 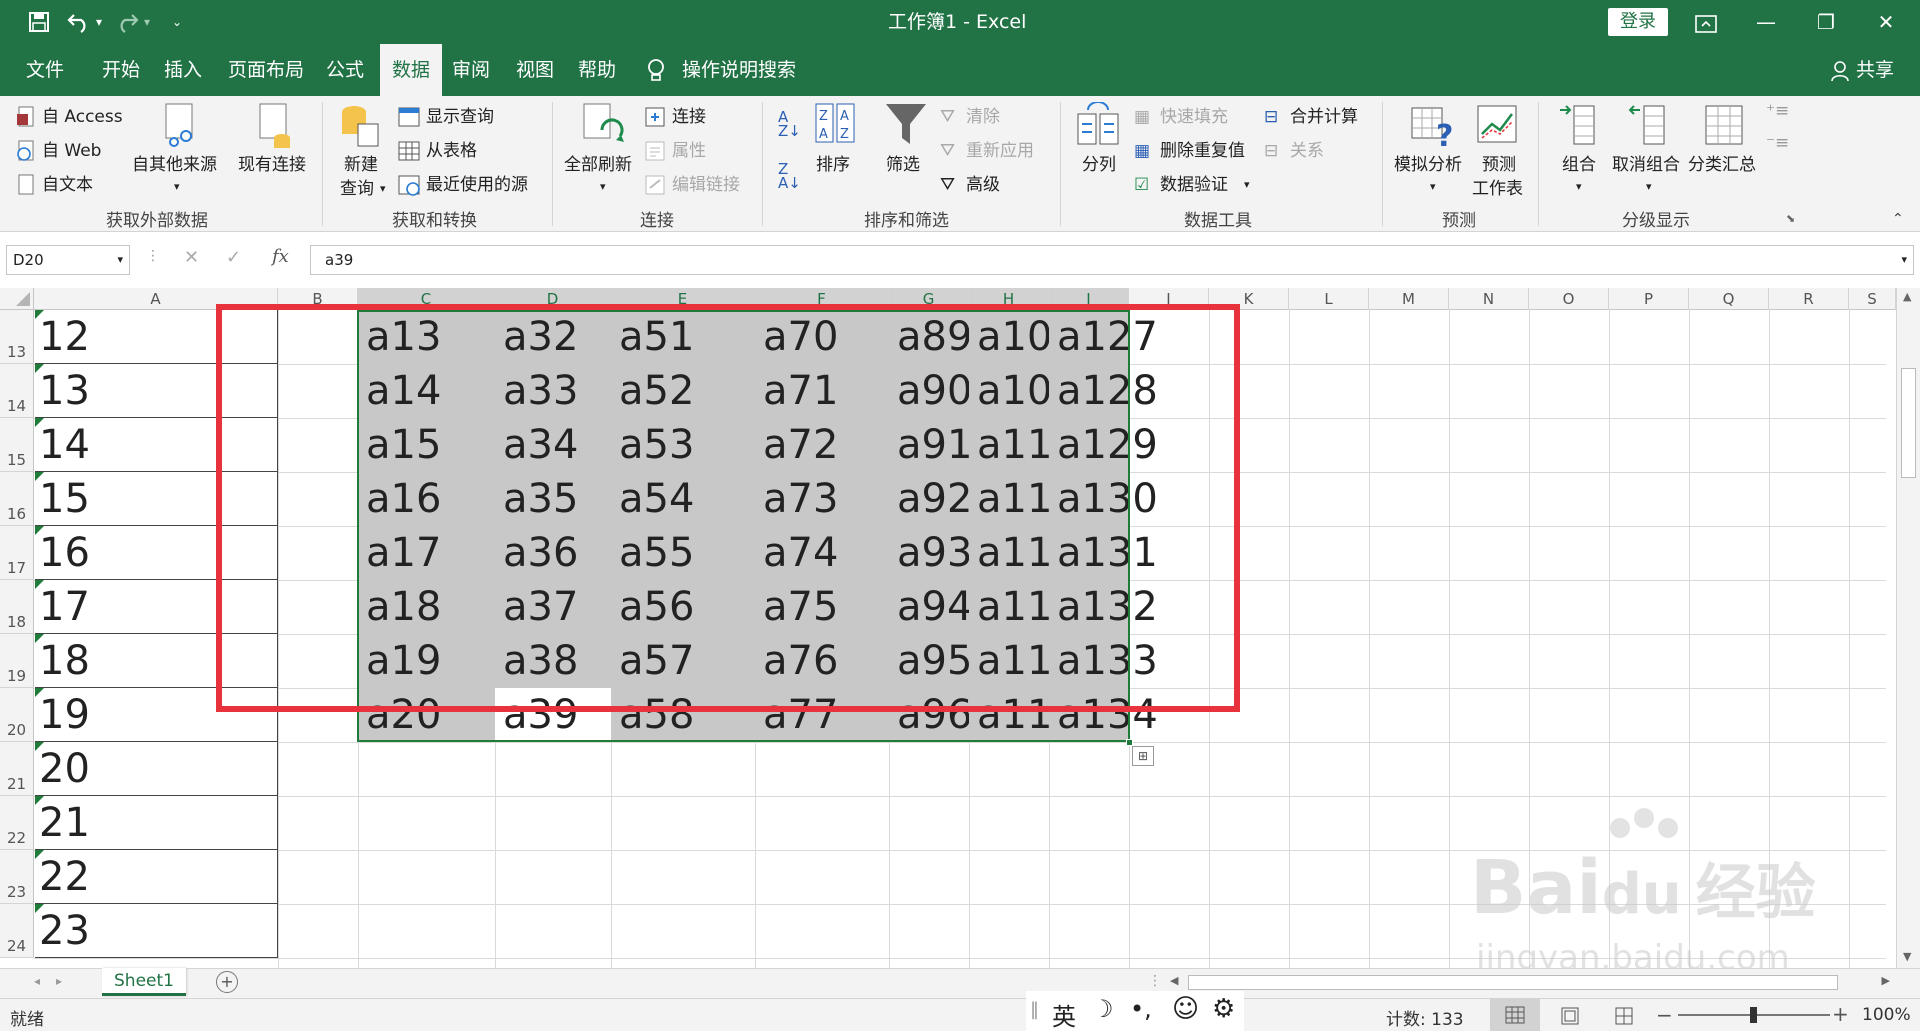 What do you see at coordinates (1428, 165) in the screenshot?
I see `what-if-analysis-button: 模拟分析` at bounding box center [1428, 165].